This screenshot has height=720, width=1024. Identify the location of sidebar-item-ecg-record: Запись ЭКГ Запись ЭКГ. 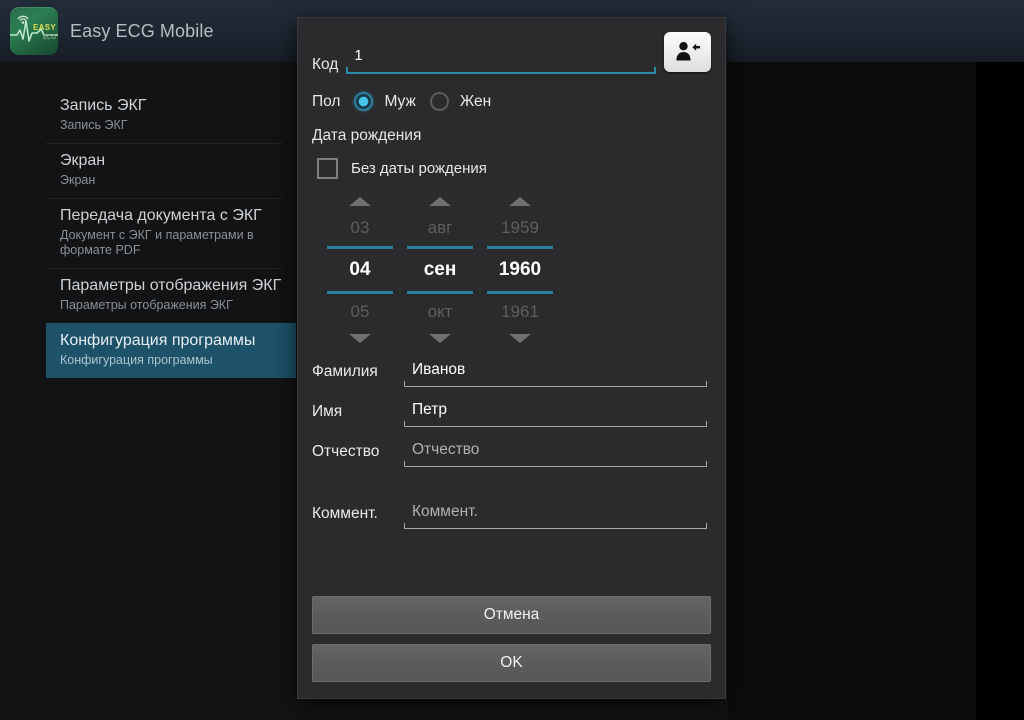
(171, 115).